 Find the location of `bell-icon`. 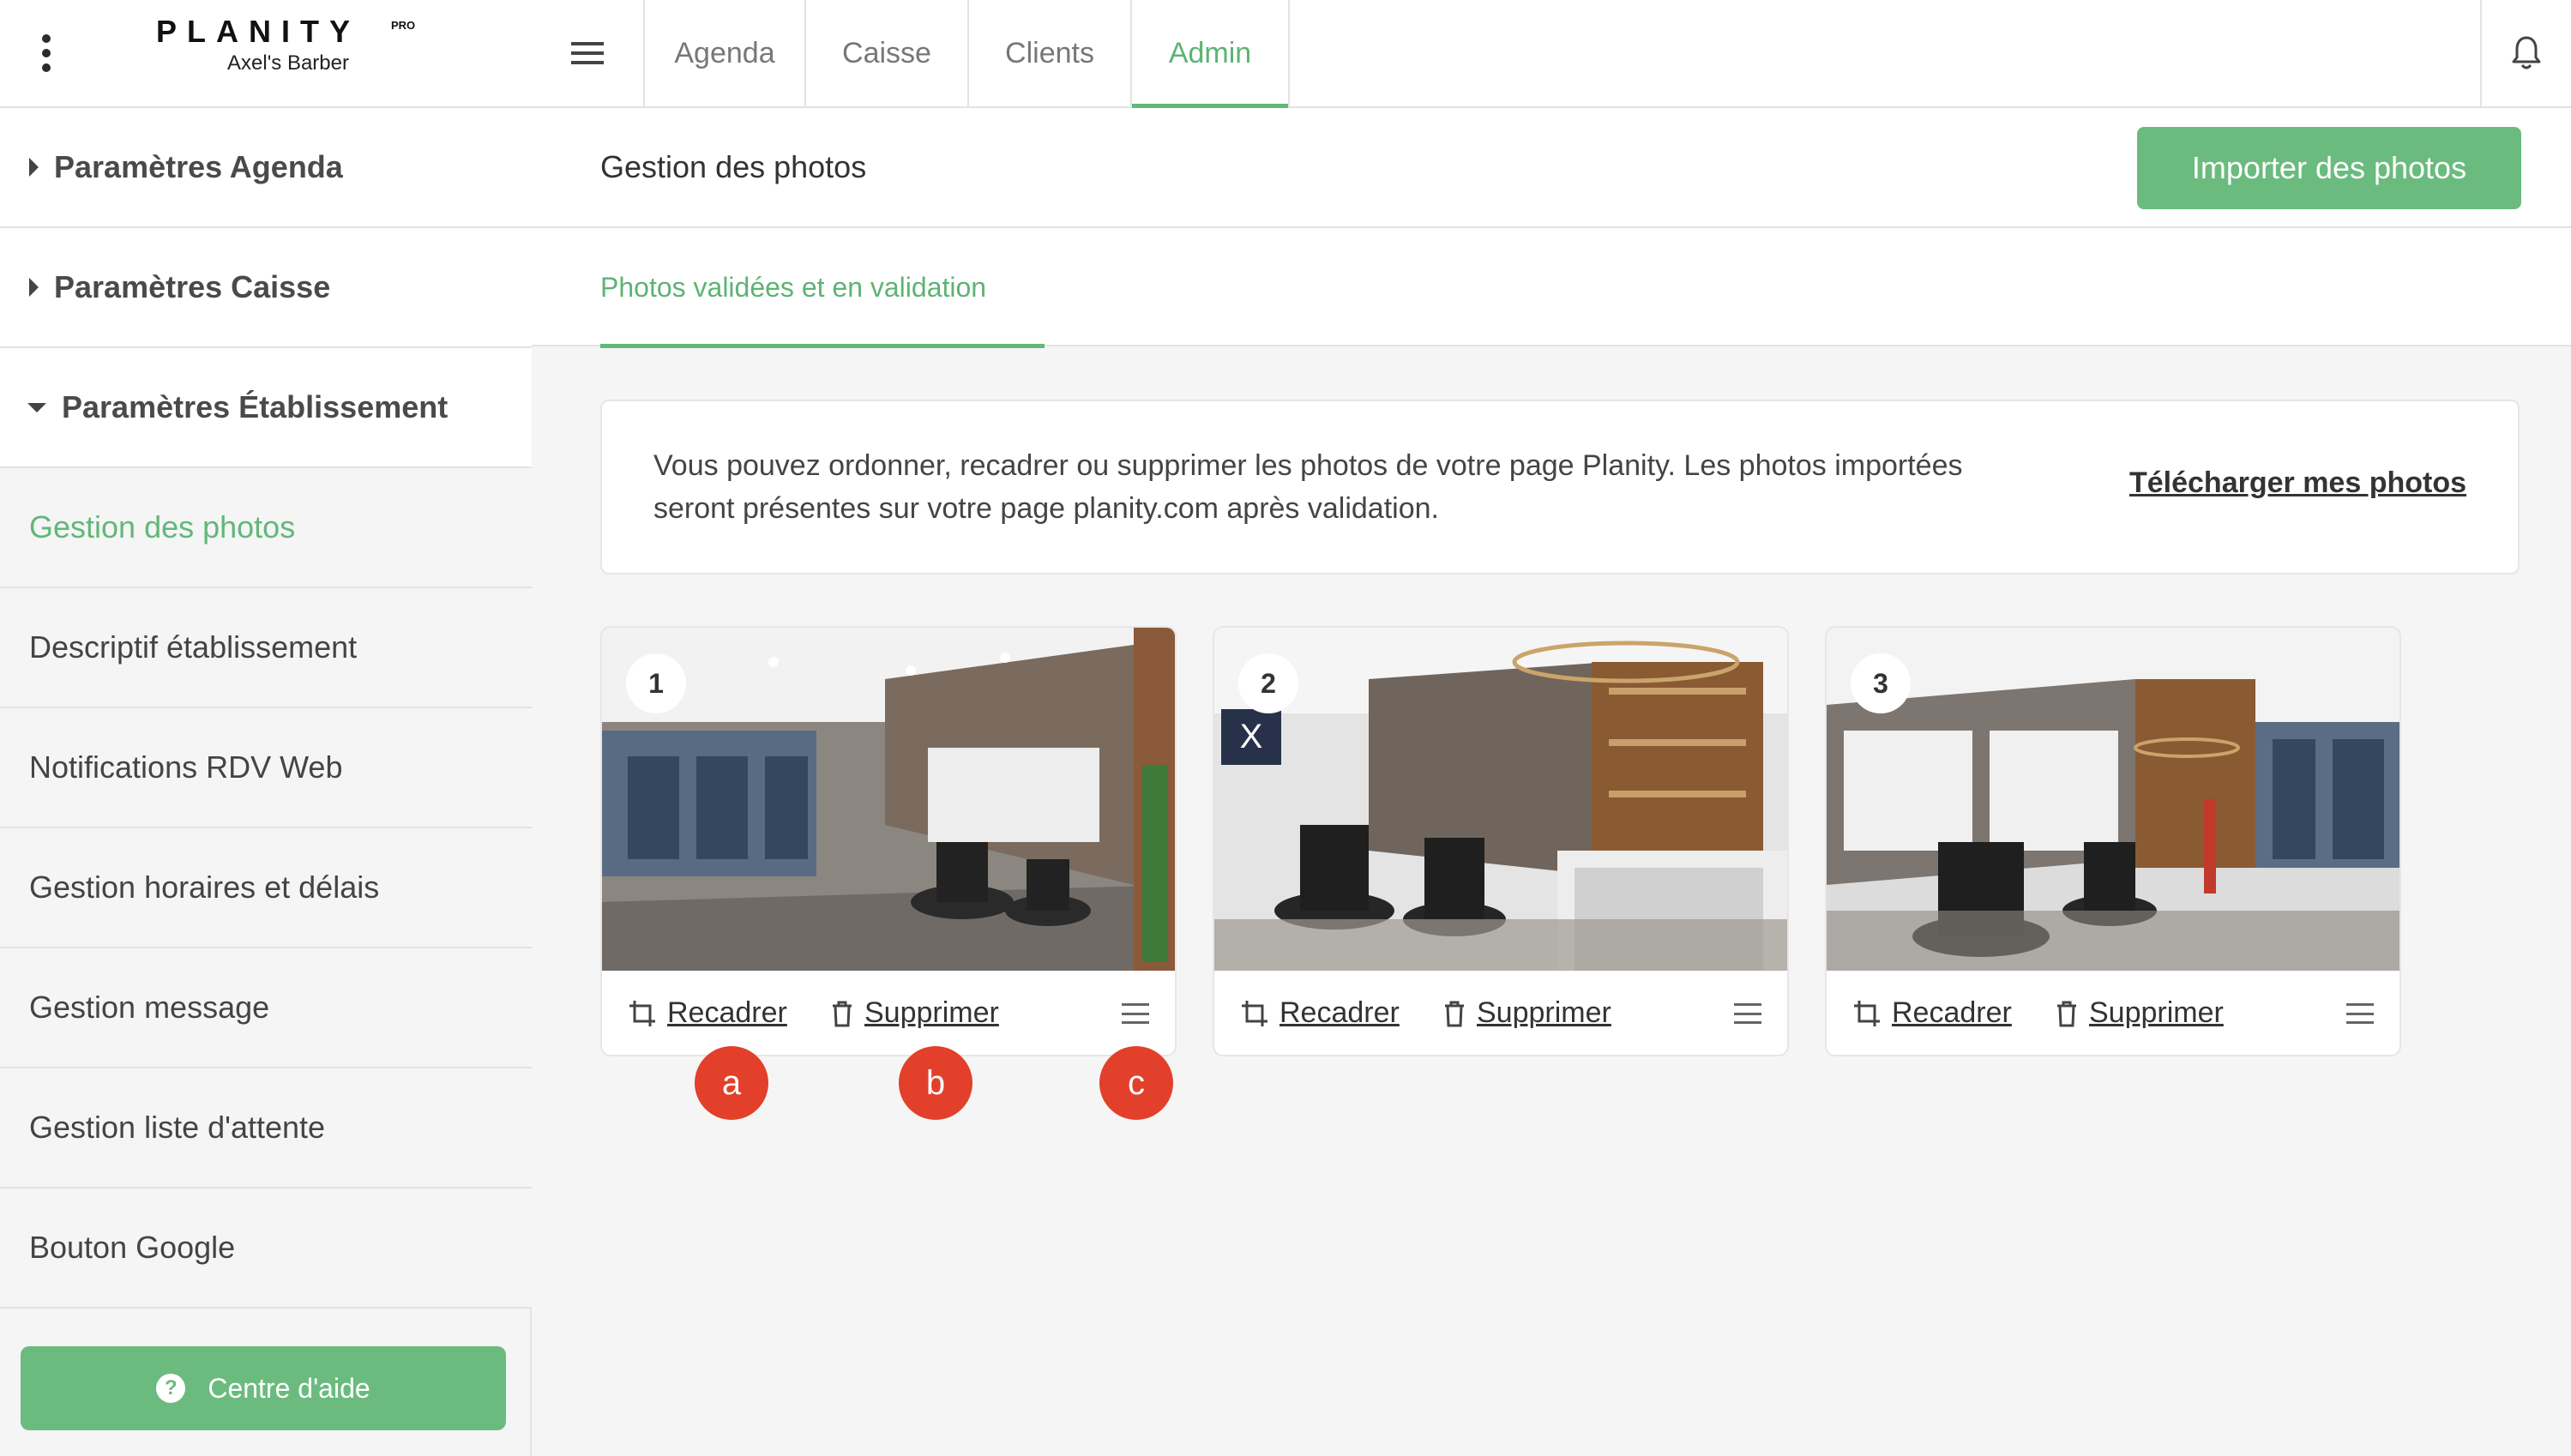

bell-icon is located at coordinates (2526, 52).